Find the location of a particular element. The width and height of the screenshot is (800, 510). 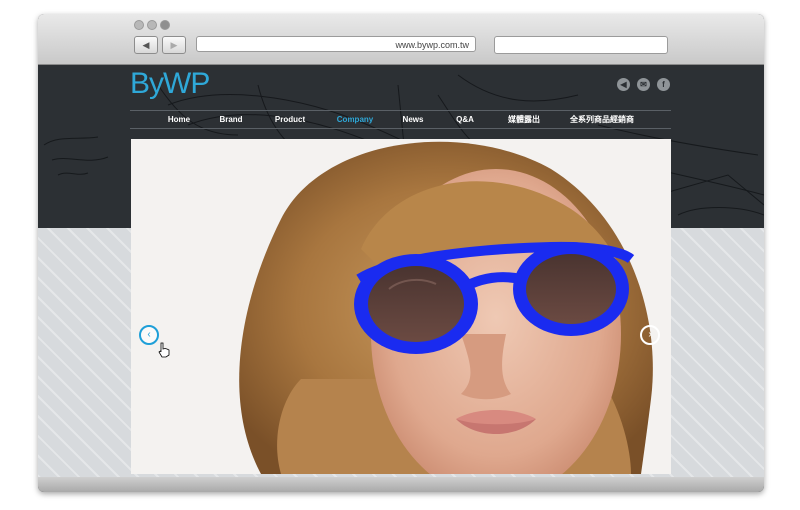

chevron-left-icon: ‹ is located at coordinates (149, 334).